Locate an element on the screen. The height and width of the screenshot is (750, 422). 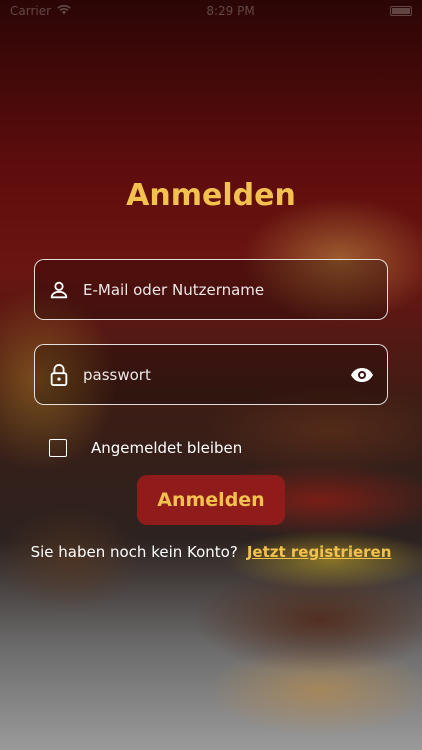
register-prompt: Sie haben noch kein Konto? is located at coordinates (134, 552).